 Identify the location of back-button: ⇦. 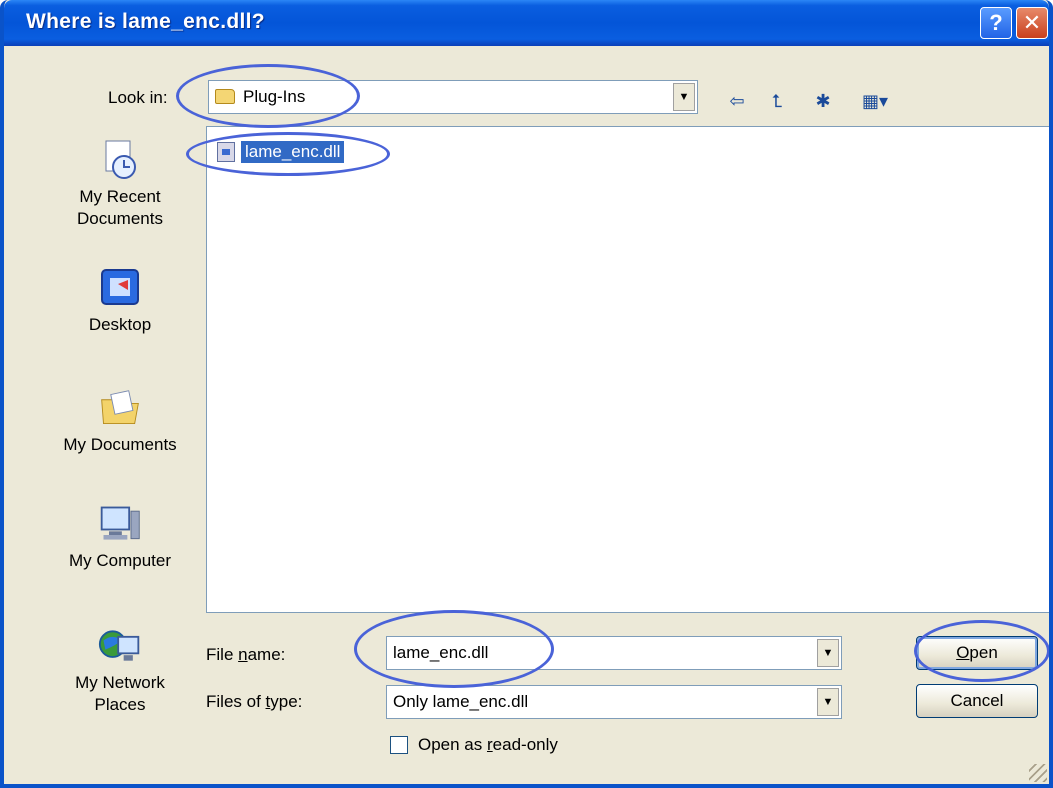
(737, 101).